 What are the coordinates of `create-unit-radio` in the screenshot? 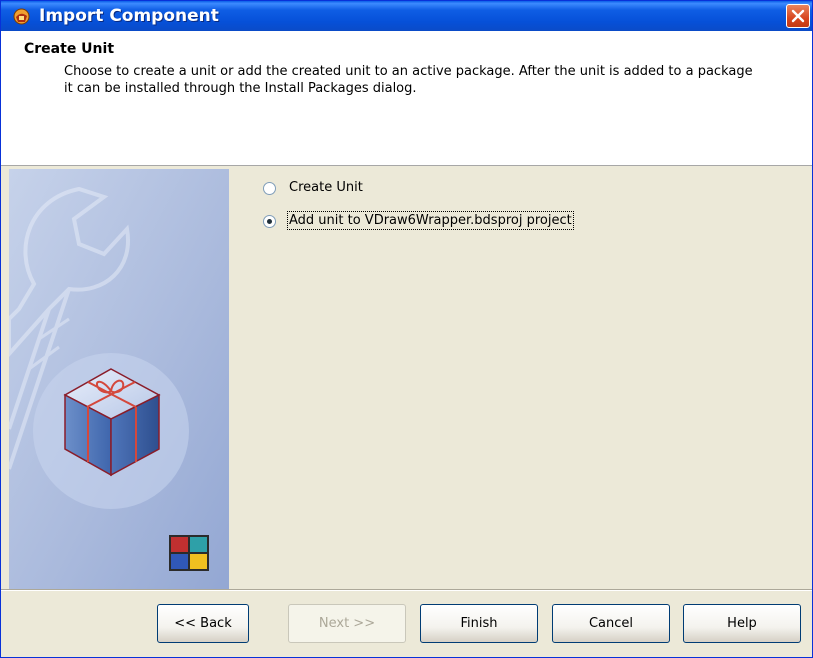 It's located at (269, 188).